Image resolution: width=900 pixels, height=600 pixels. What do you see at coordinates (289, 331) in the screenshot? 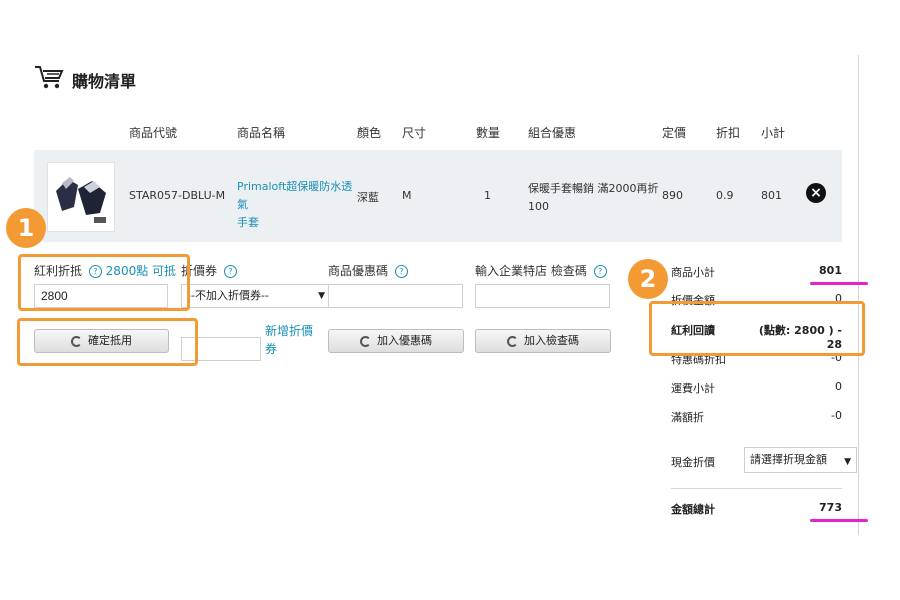
I see `add-coupon-line1: 新增折價` at bounding box center [289, 331].